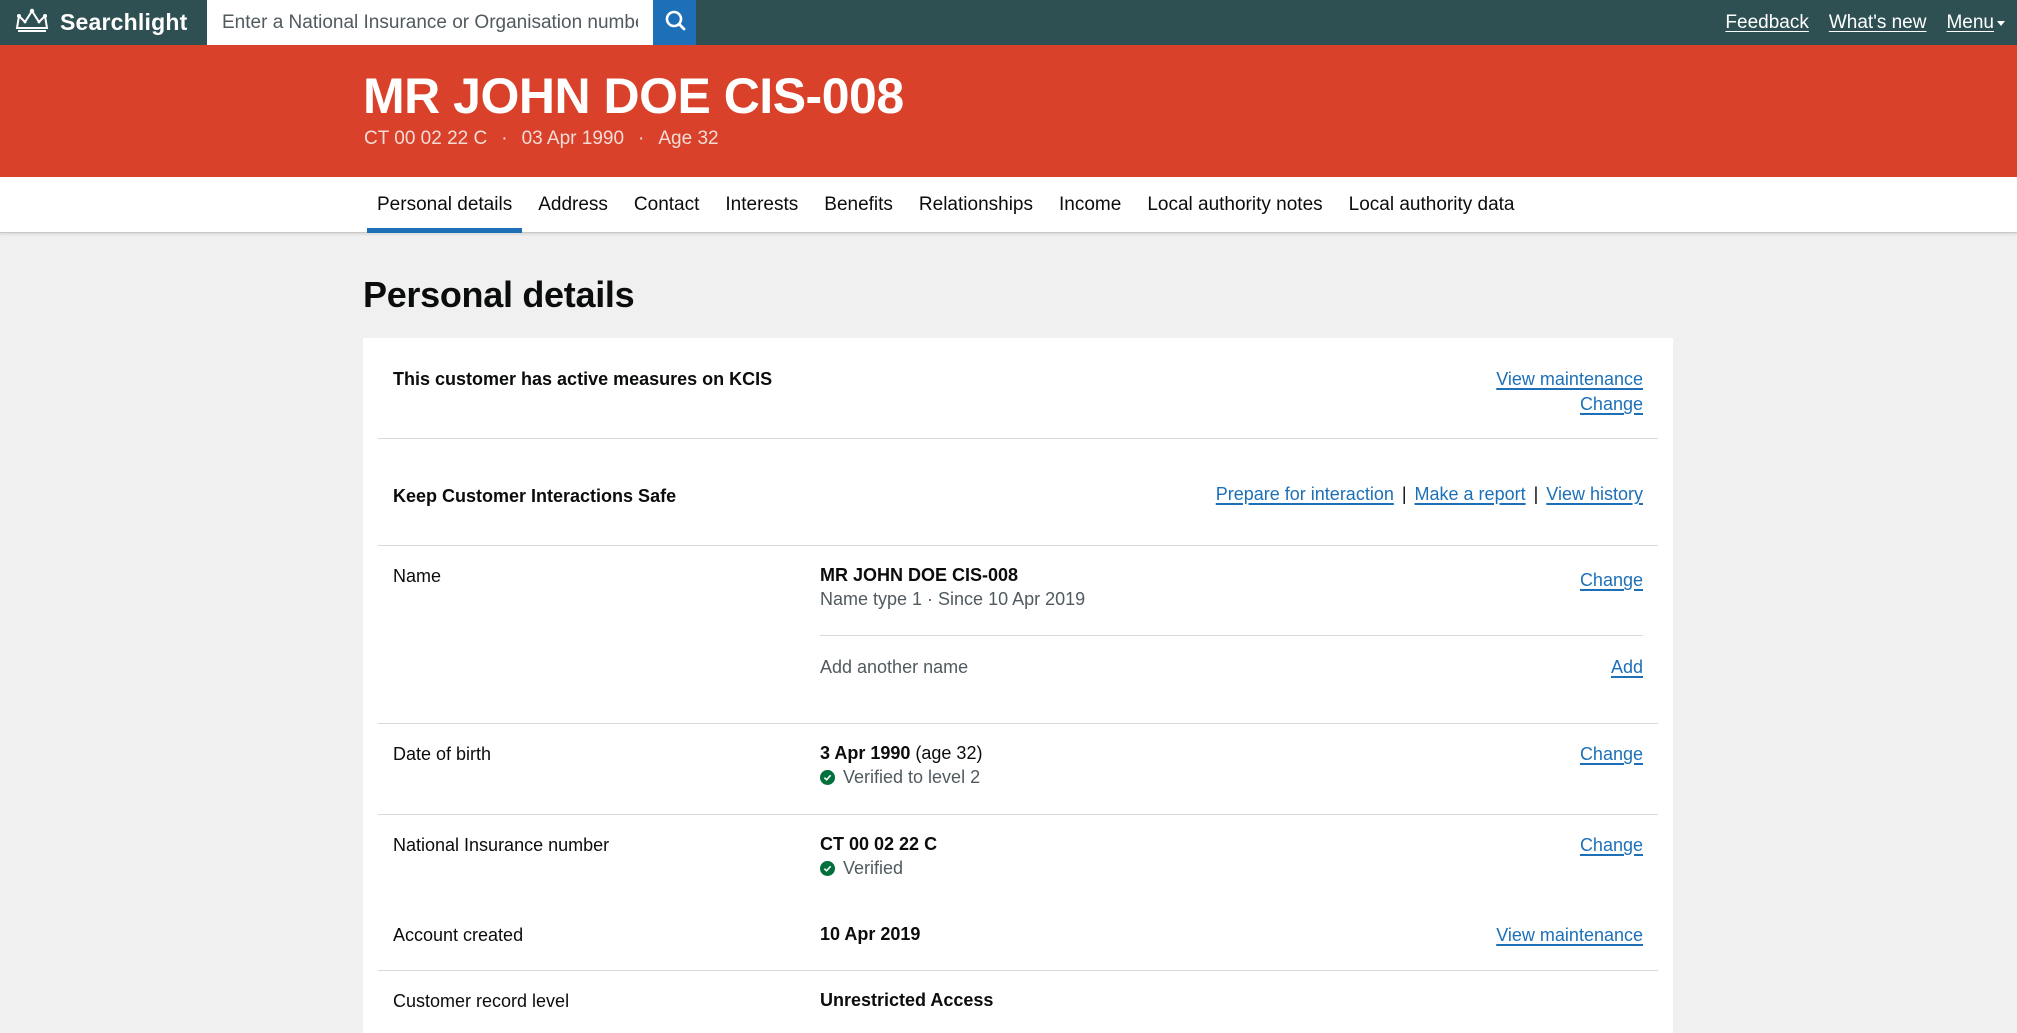  What do you see at coordinates (430, 22) in the screenshot?
I see `search-input` at bounding box center [430, 22].